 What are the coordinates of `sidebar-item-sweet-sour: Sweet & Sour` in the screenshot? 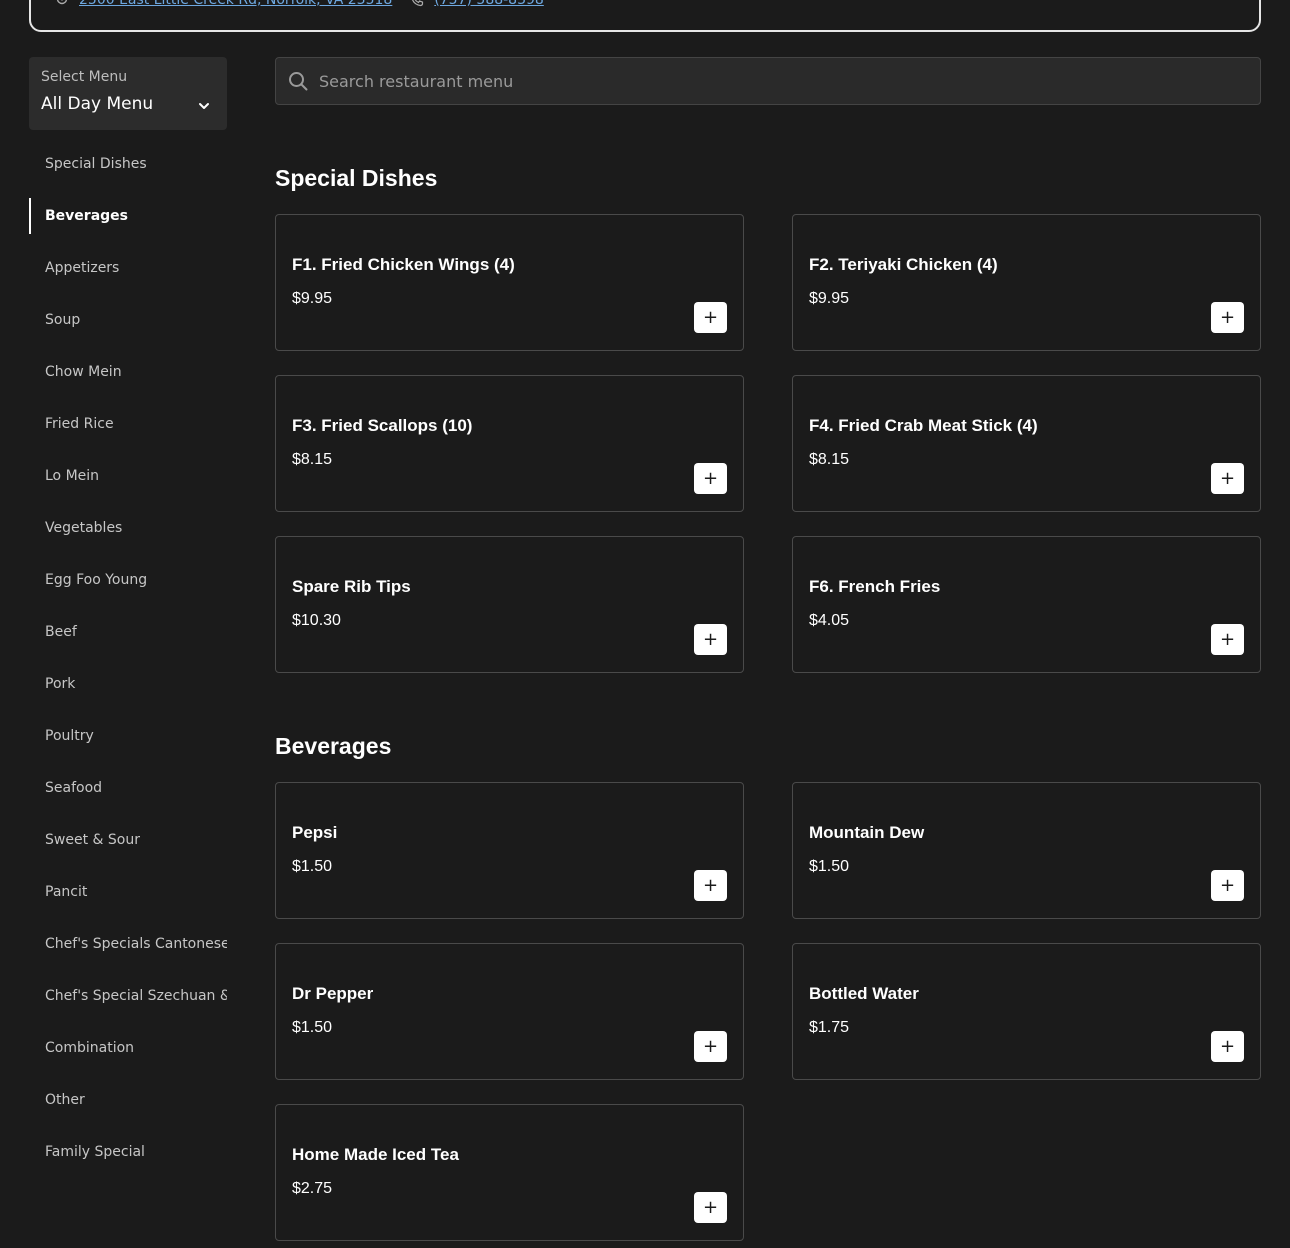 It's located at (128, 840).